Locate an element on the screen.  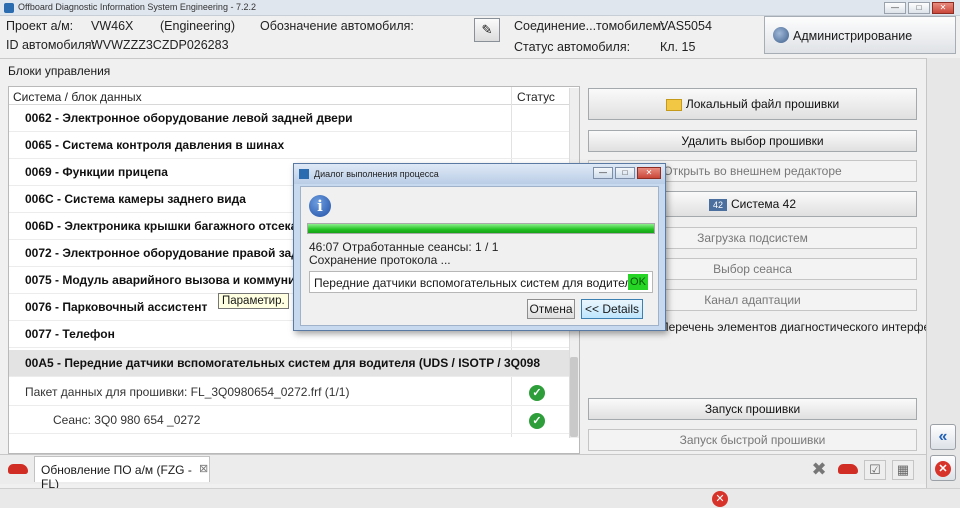
dialog-close-button: ✕ is located at coordinates (649, 173).